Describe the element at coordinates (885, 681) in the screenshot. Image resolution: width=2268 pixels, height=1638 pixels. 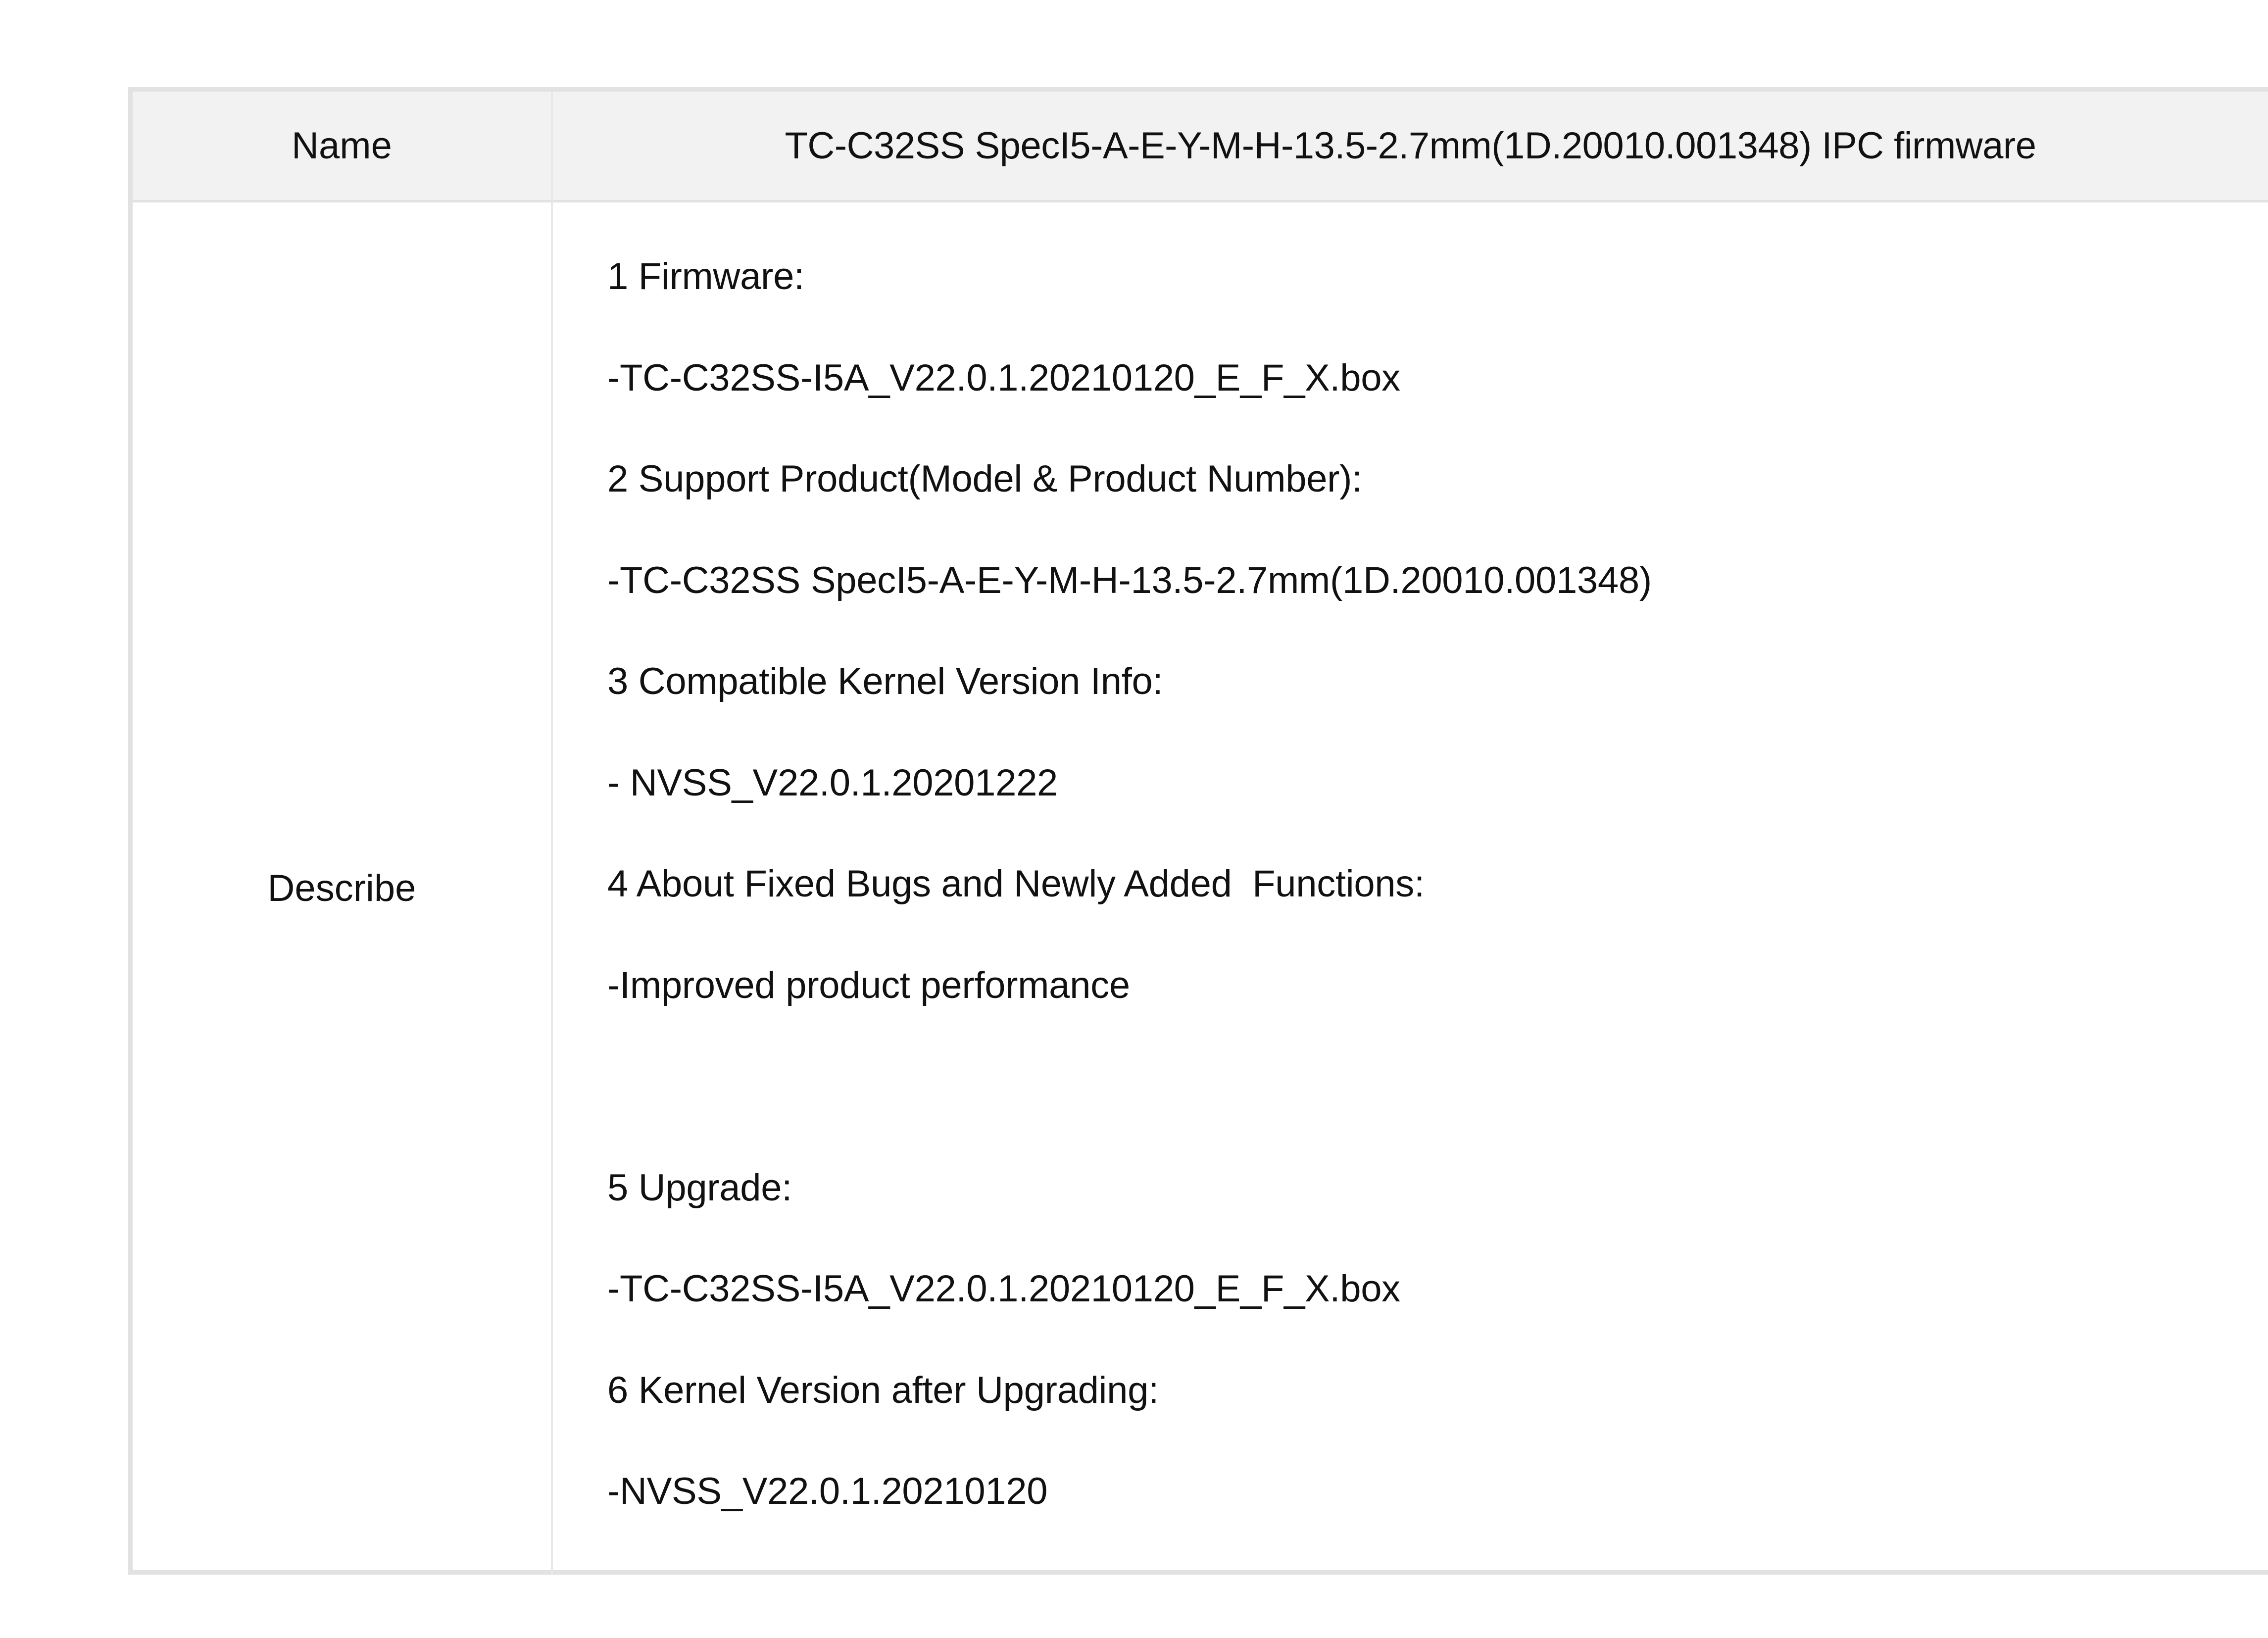
I see `describe-line-kernel-heading: 3 Compatible Kernel Version Info:` at that location.